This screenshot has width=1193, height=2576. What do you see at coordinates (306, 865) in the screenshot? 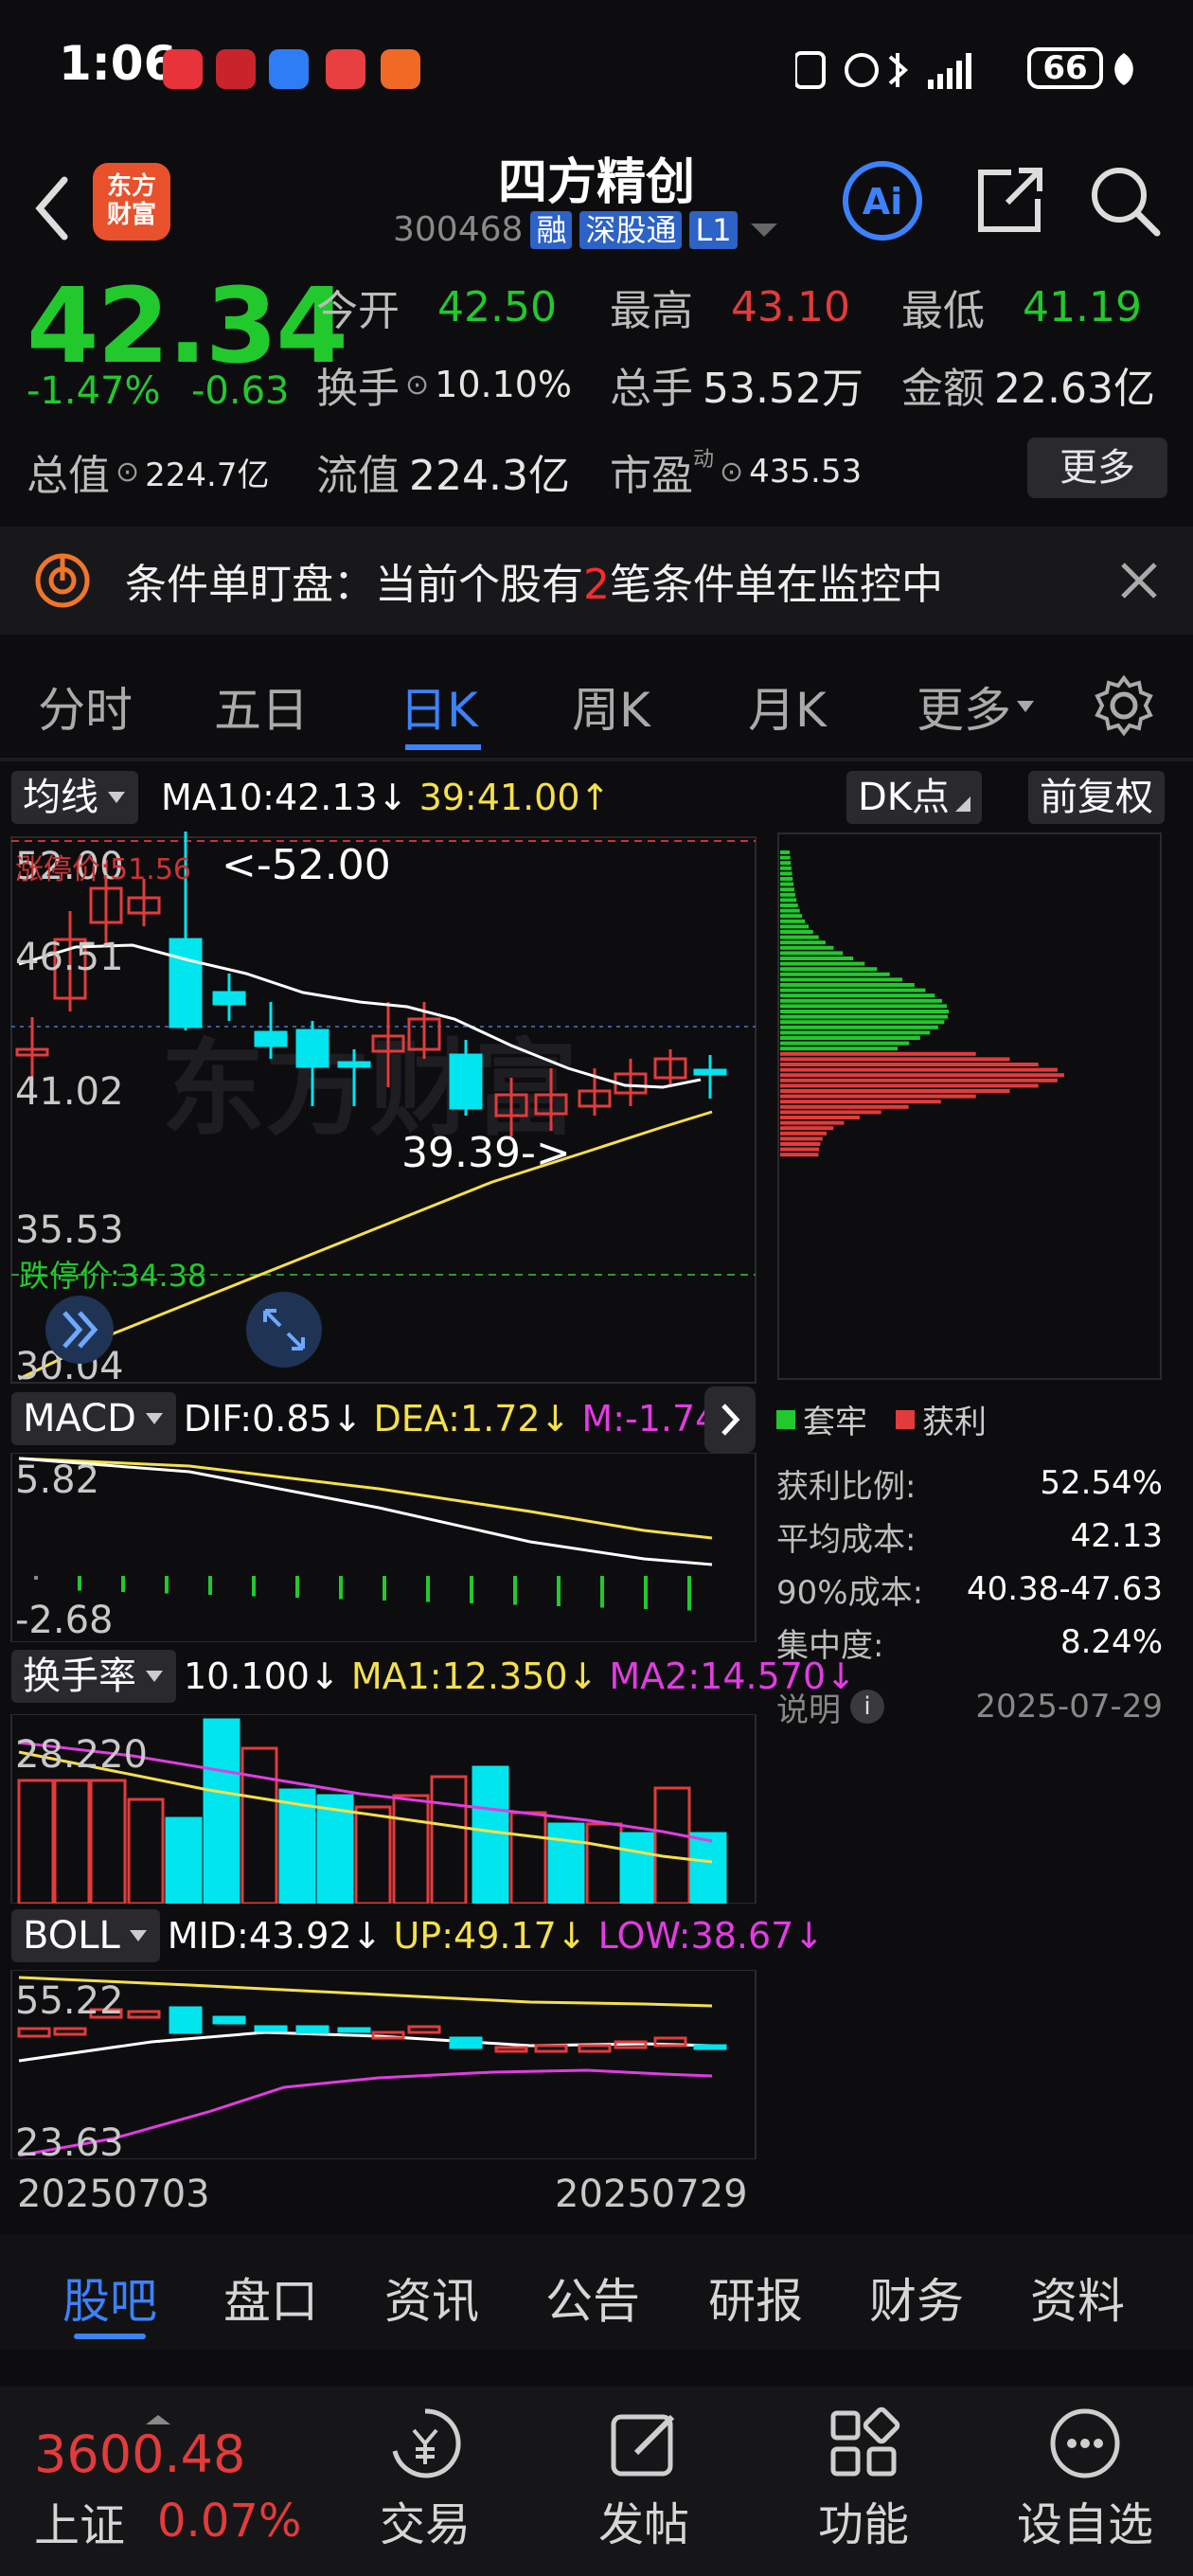
I see `high-marker: <-52.00` at bounding box center [306, 865].